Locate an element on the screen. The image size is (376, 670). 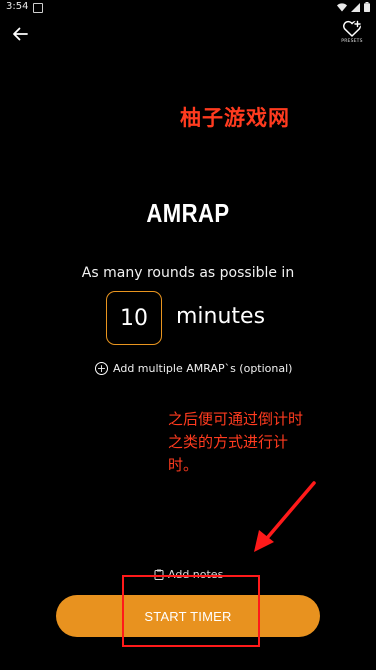
add-notes-button: Add notes is located at coordinates (188, 574).